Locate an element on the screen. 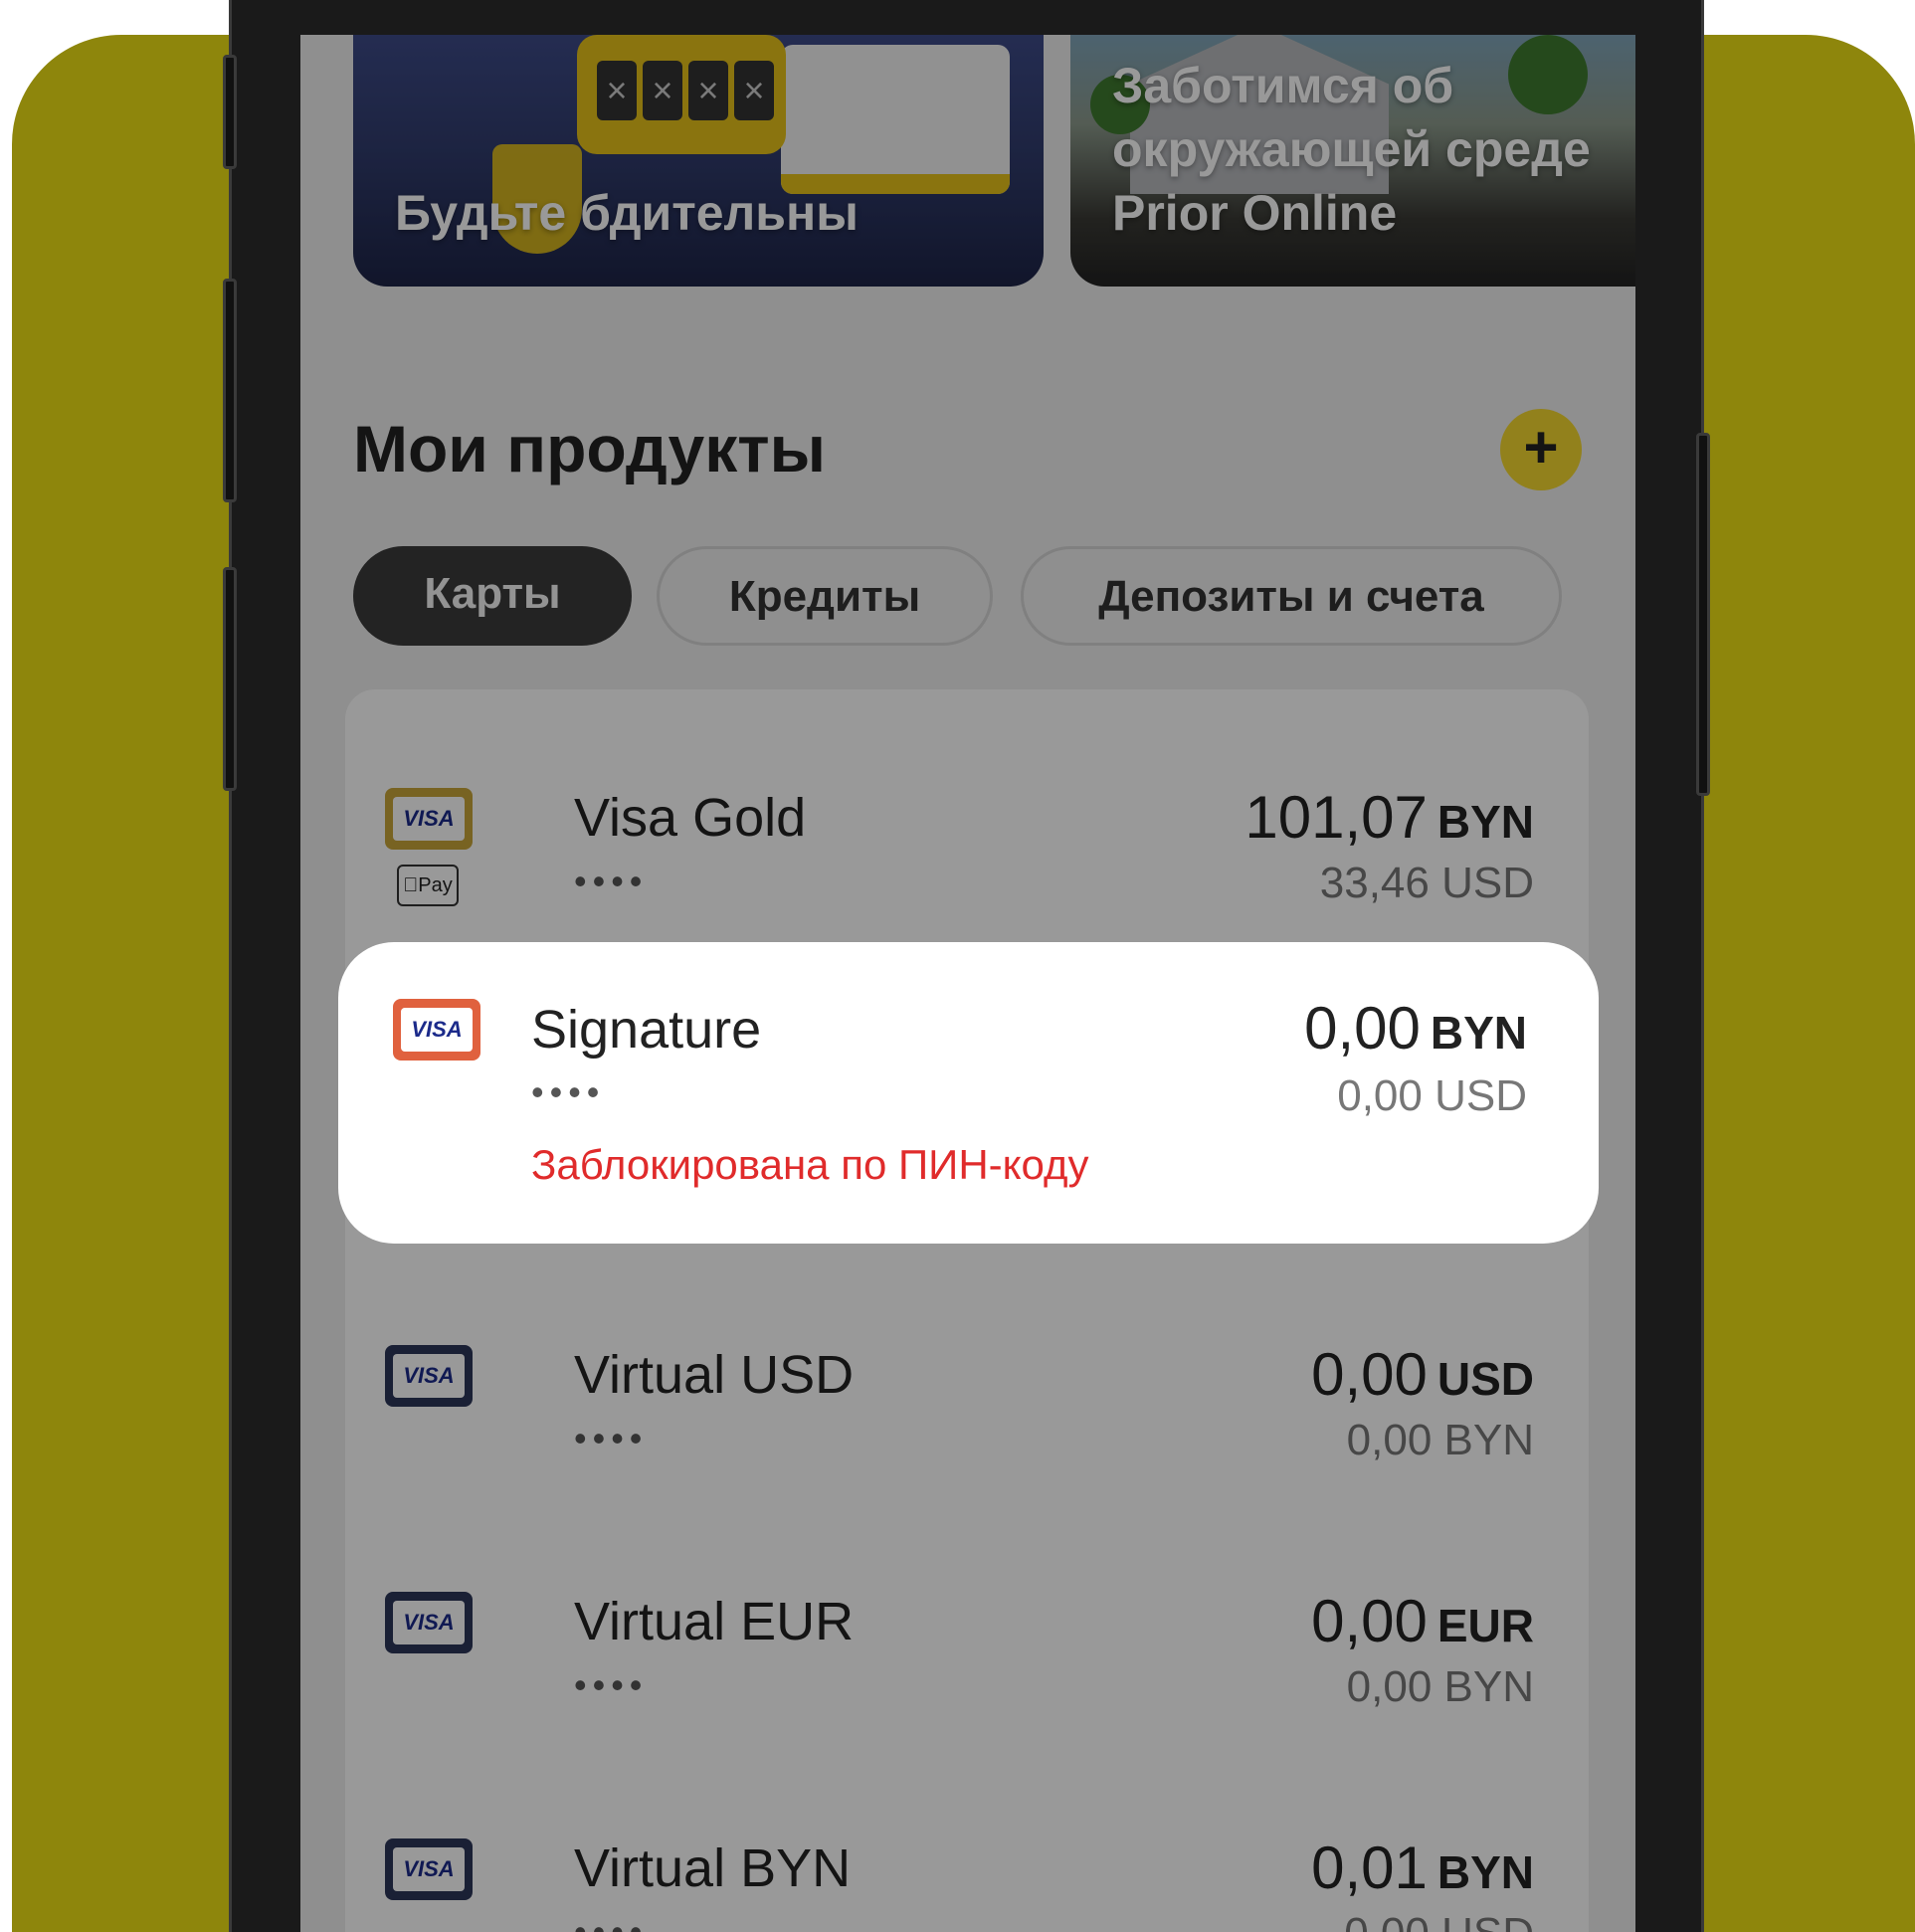  card-balance: 0,00 EUR is located at coordinates (1422, 1621).